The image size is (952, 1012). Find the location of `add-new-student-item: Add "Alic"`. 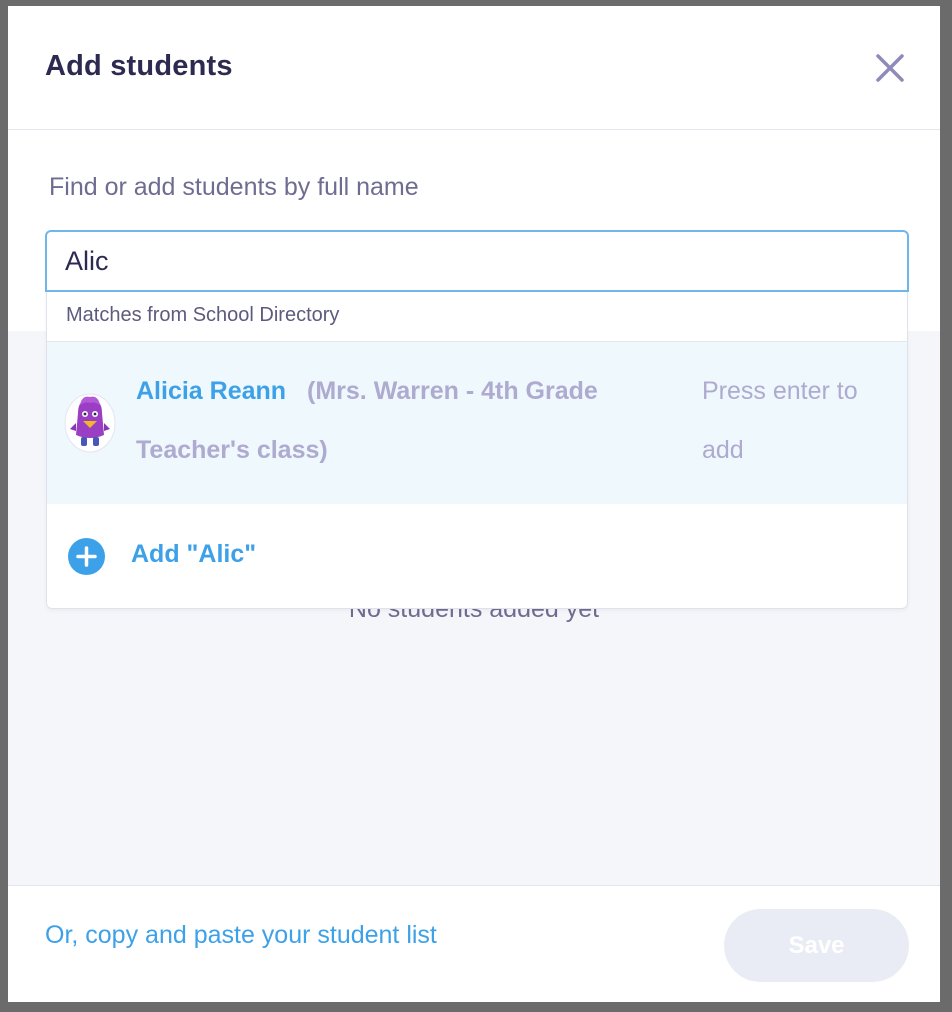

add-new-student-item: Add "Alic" is located at coordinates (477, 556).